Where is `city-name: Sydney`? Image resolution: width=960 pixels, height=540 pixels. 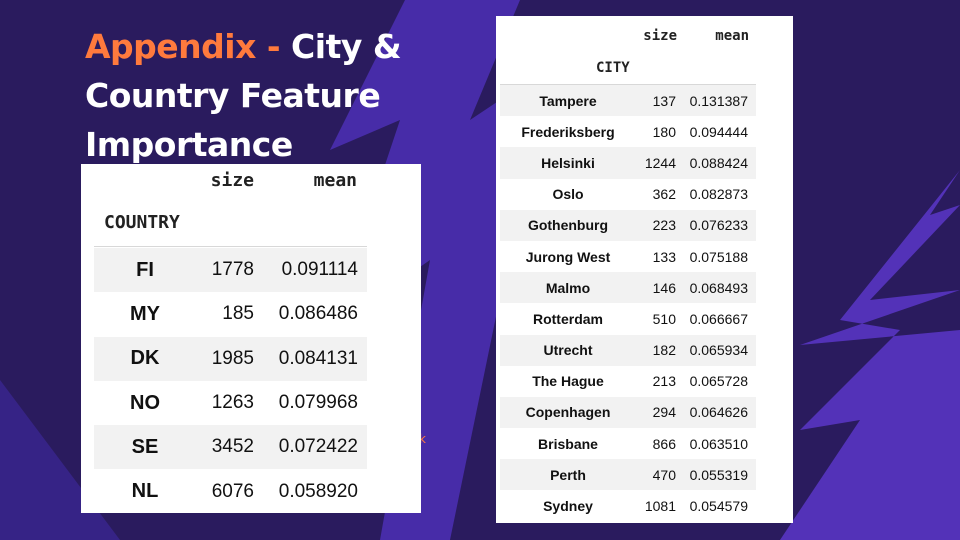 city-name: Sydney is located at coordinates (568, 506).